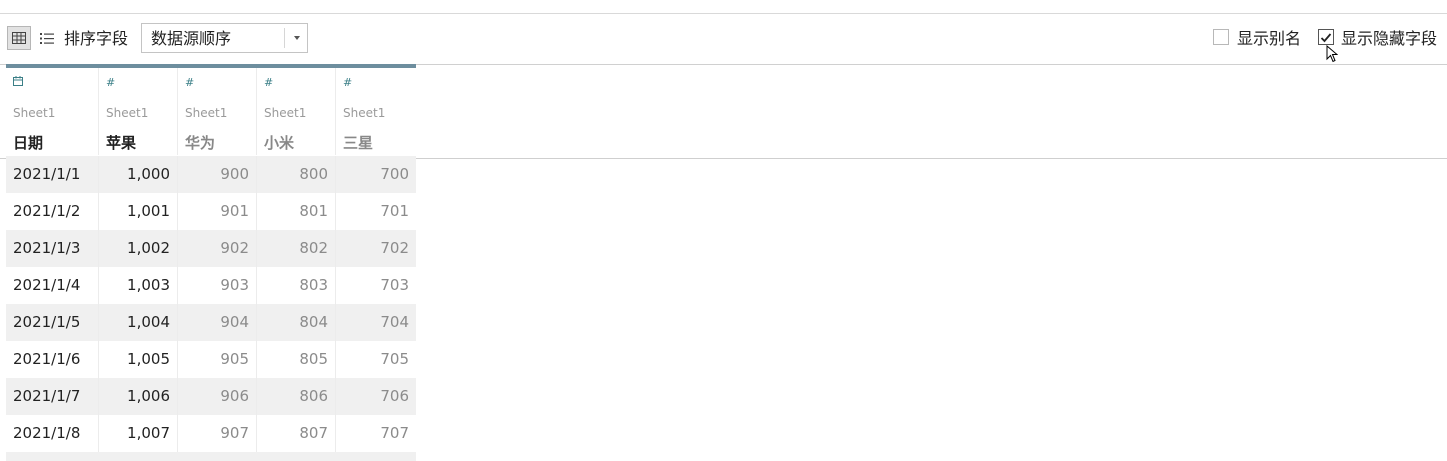 This screenshot has width=1447, height=461. What do you see at coordinates (394, 285) in the screenshot?
I see `table-cell: 703` at bounding box center [394, 285].